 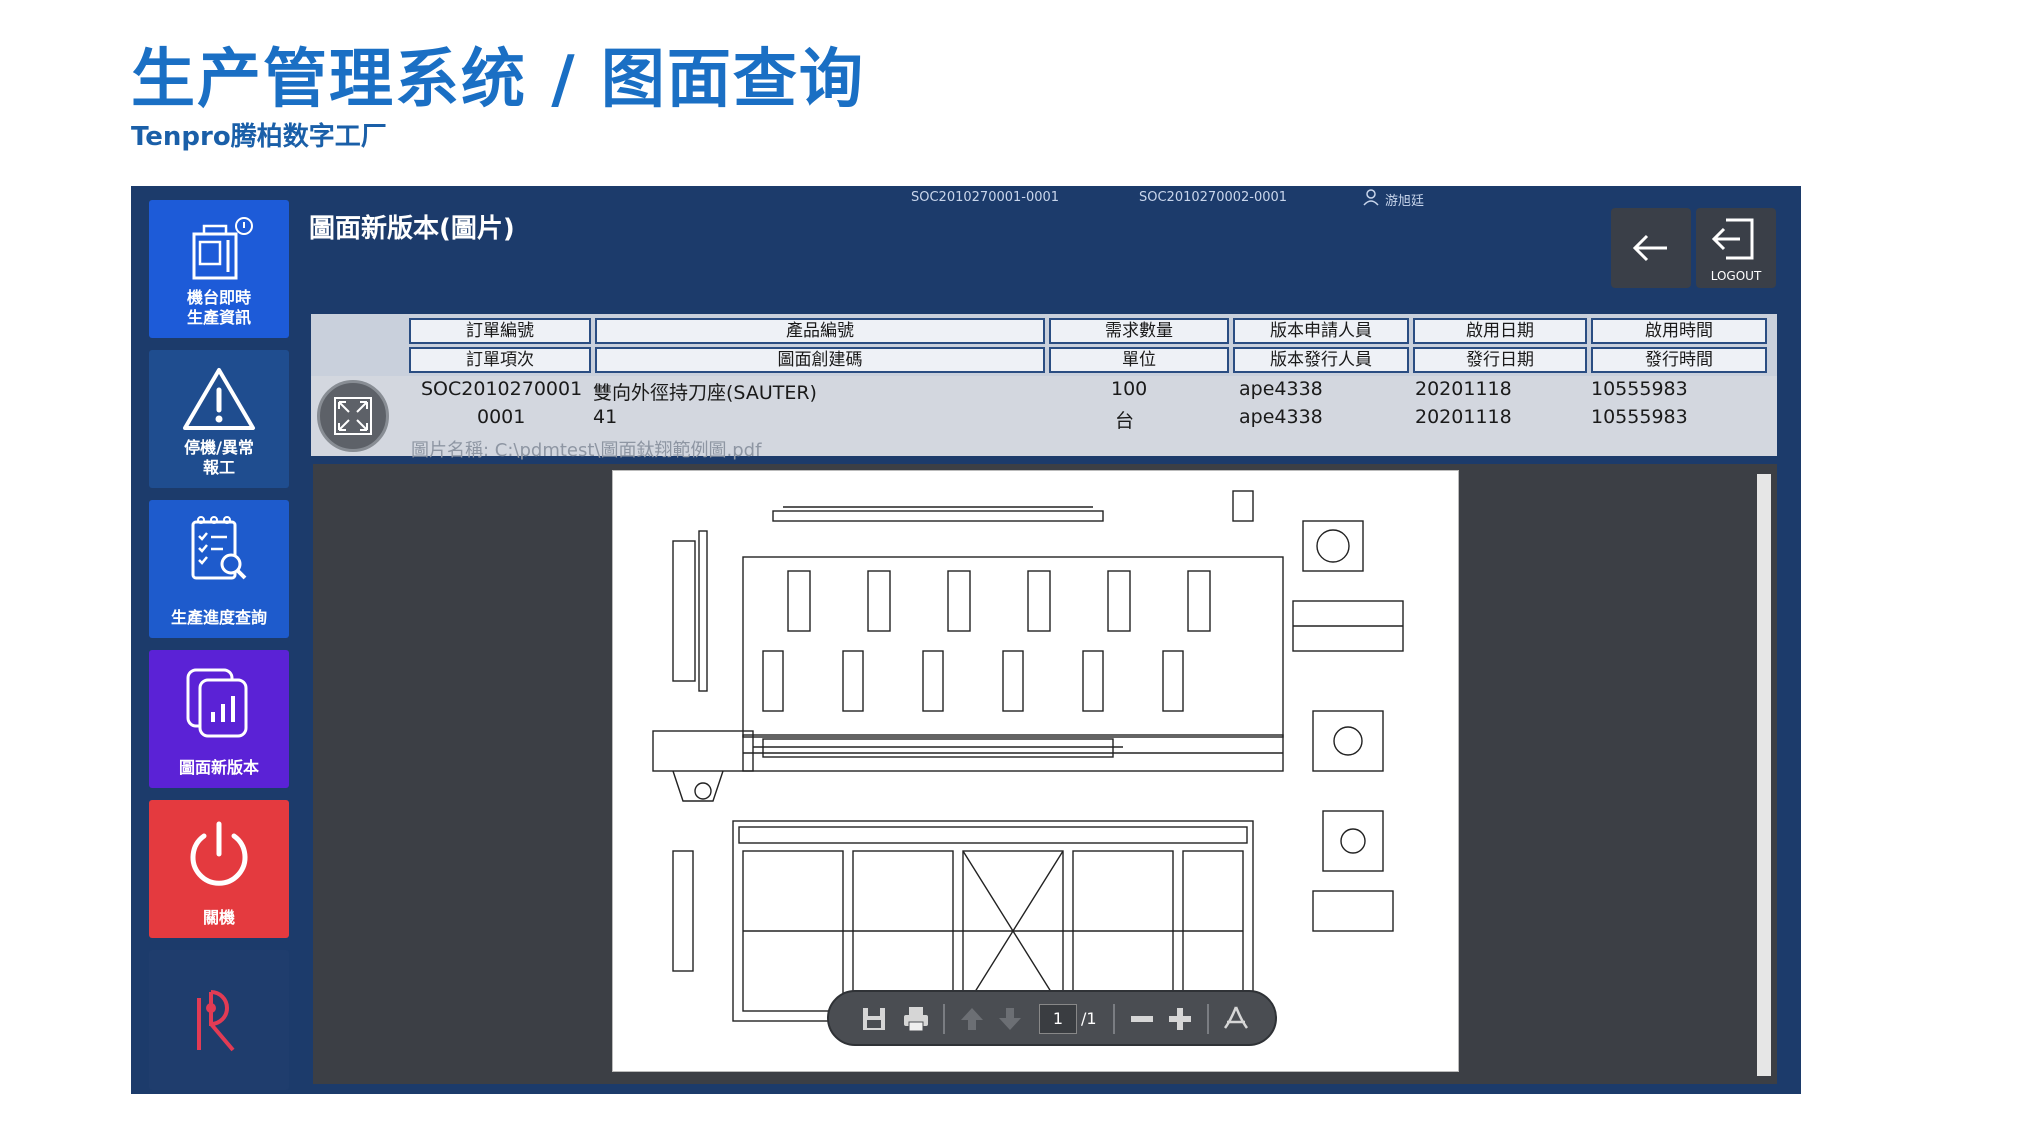 What do you see at coordinates (1139, 331) in the screenshot?
I see `column-header: 需求數量` at bounding box center [1139, 331].